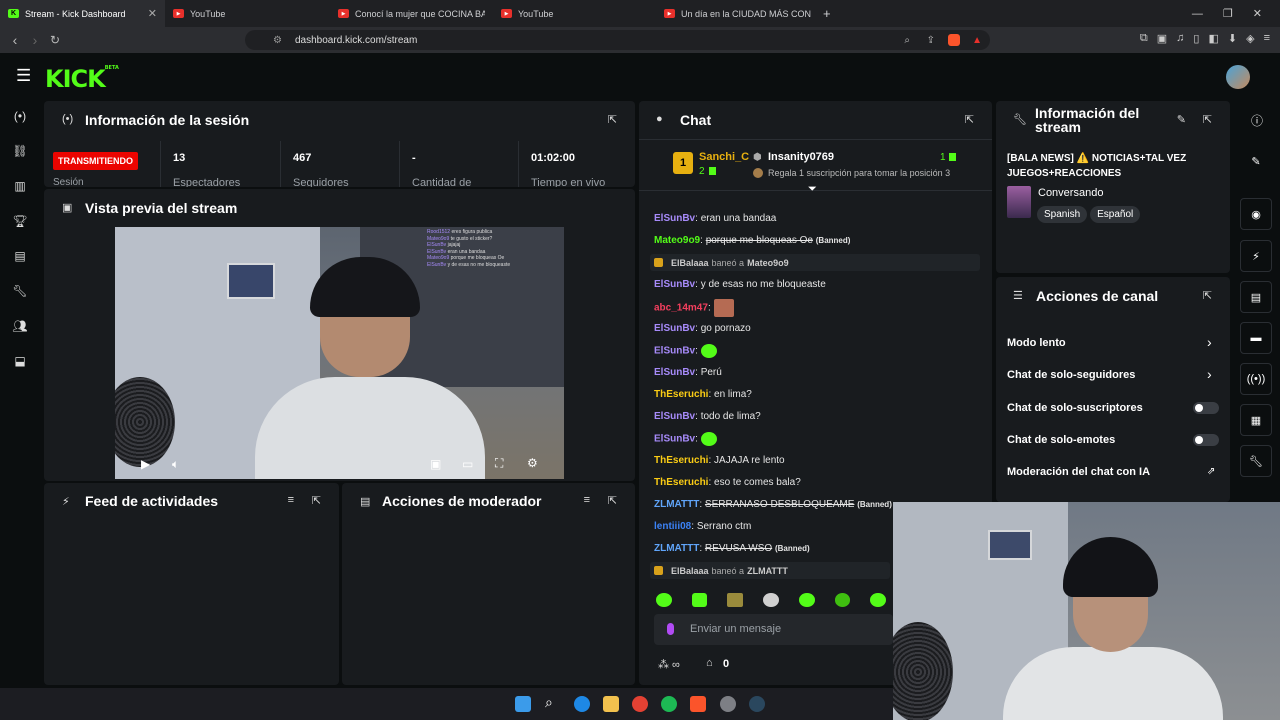  What do you see at coordinates (1250, 38) in the screenshot?
I see `vpn-icon: ◈` at bounding box center [1250, 38].